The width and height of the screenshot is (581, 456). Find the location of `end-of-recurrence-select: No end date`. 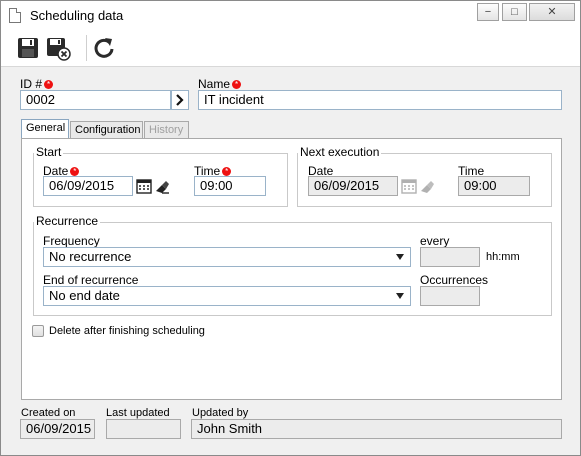

end-of-recurrence-select: No end date is located at coordinates (227, 296).